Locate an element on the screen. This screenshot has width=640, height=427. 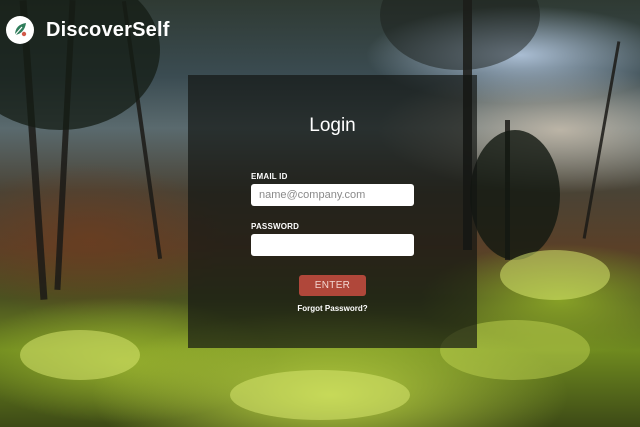
brand-name: DiscoverSelf is located at coordinates (108, 29).